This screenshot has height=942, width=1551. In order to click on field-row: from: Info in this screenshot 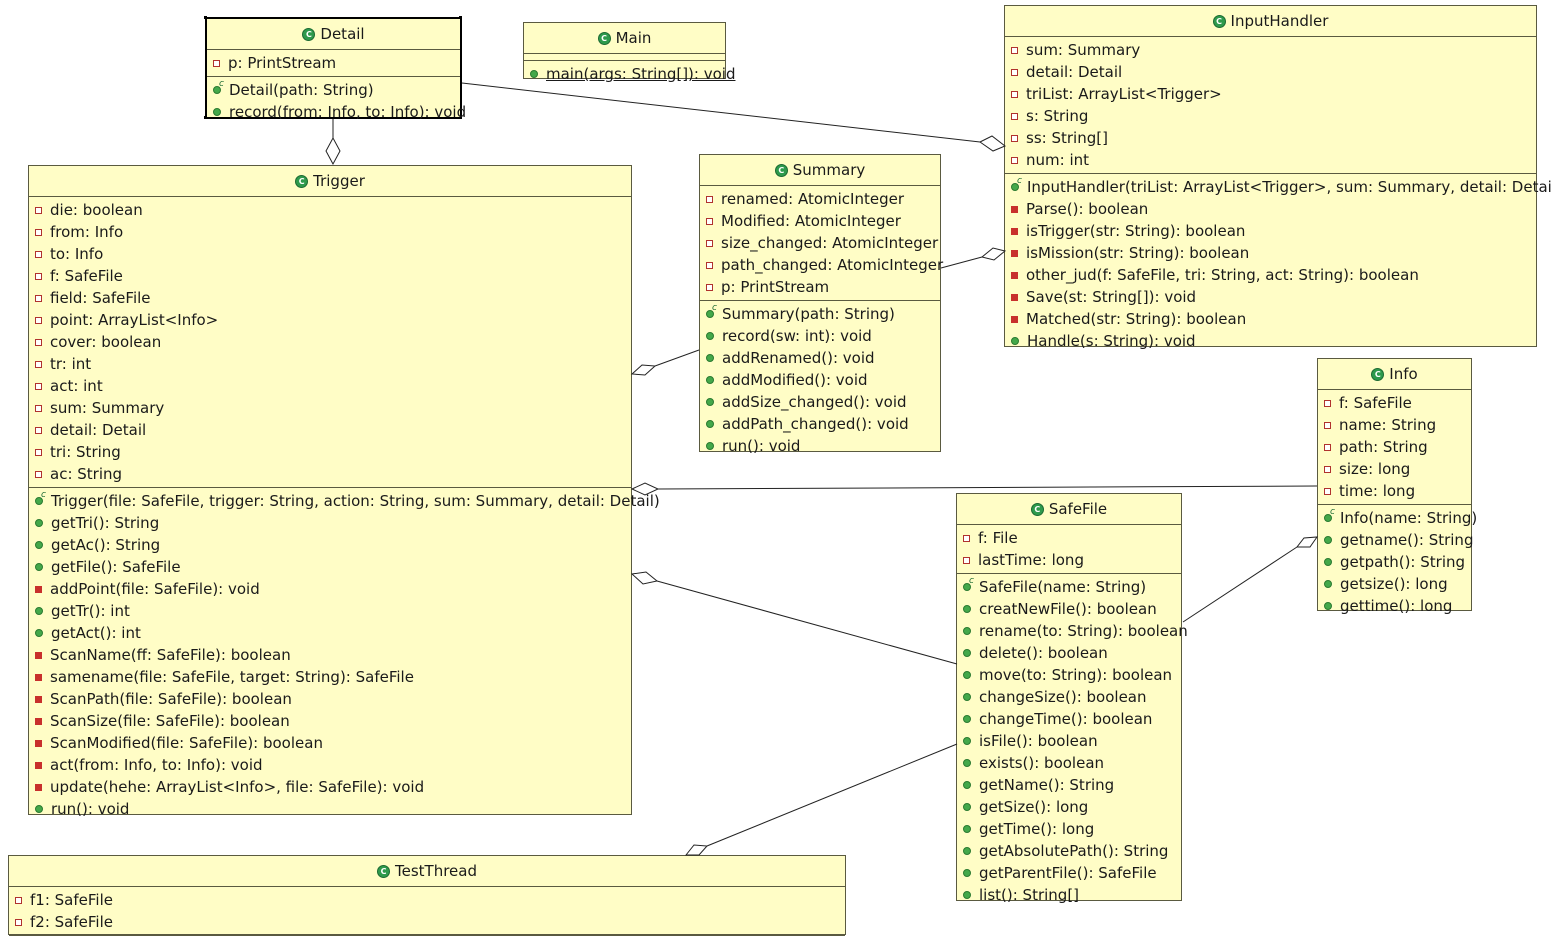, I will do `click(330, 232)`.